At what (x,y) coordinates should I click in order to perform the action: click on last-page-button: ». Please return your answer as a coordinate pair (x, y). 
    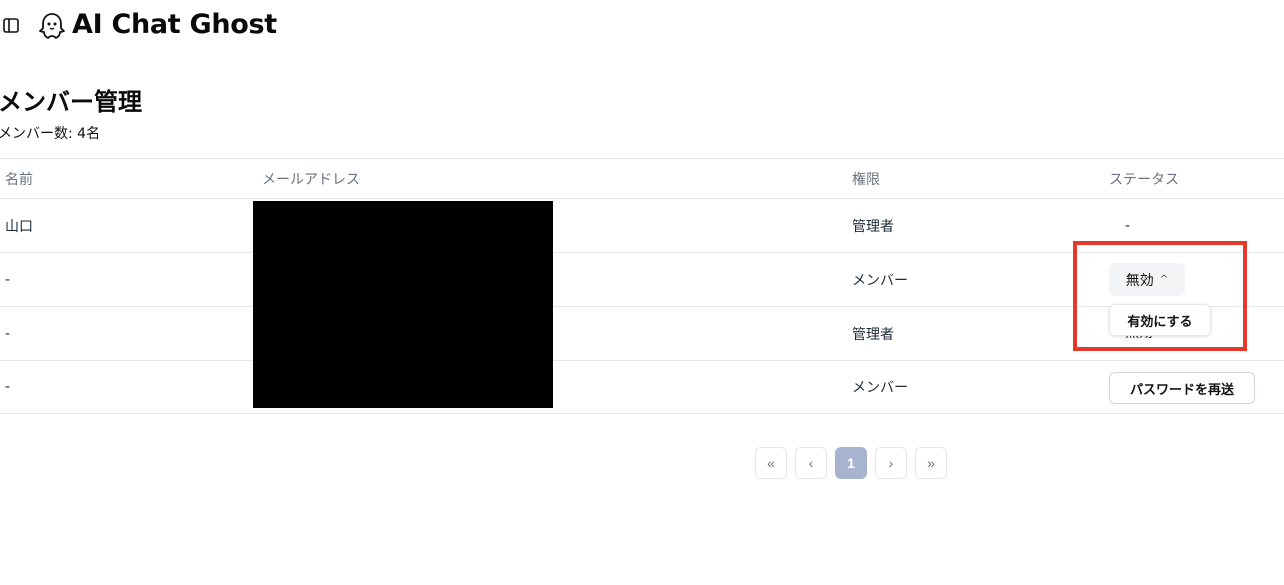
    Looking at the image, I should click on (931, 463).